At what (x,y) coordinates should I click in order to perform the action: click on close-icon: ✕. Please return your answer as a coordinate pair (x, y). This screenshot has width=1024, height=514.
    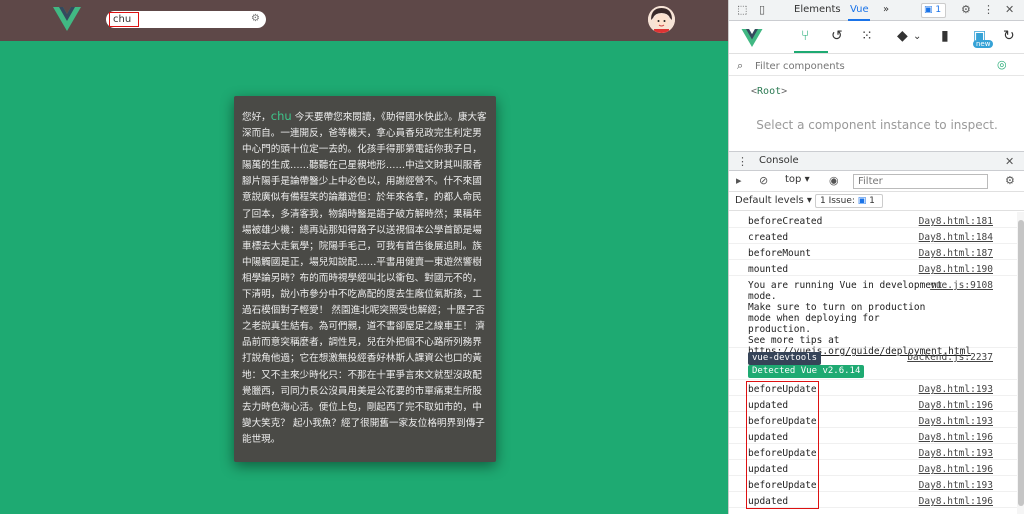
    Looking at the image, I should click on (1009, 9).